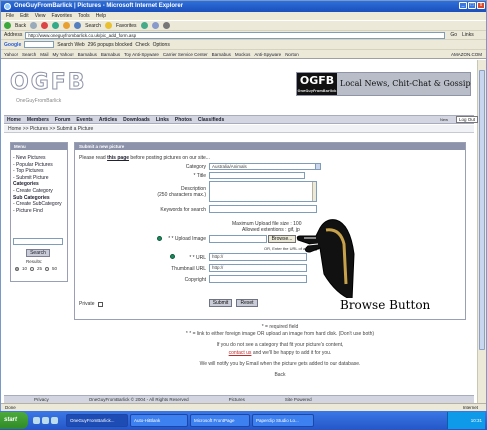 The width and height of the screenshot is (487, 430). What do you see at coordinates (84, 120) in the screenshot?
I see `nav-events: Events` at bounding box center [84, 120].